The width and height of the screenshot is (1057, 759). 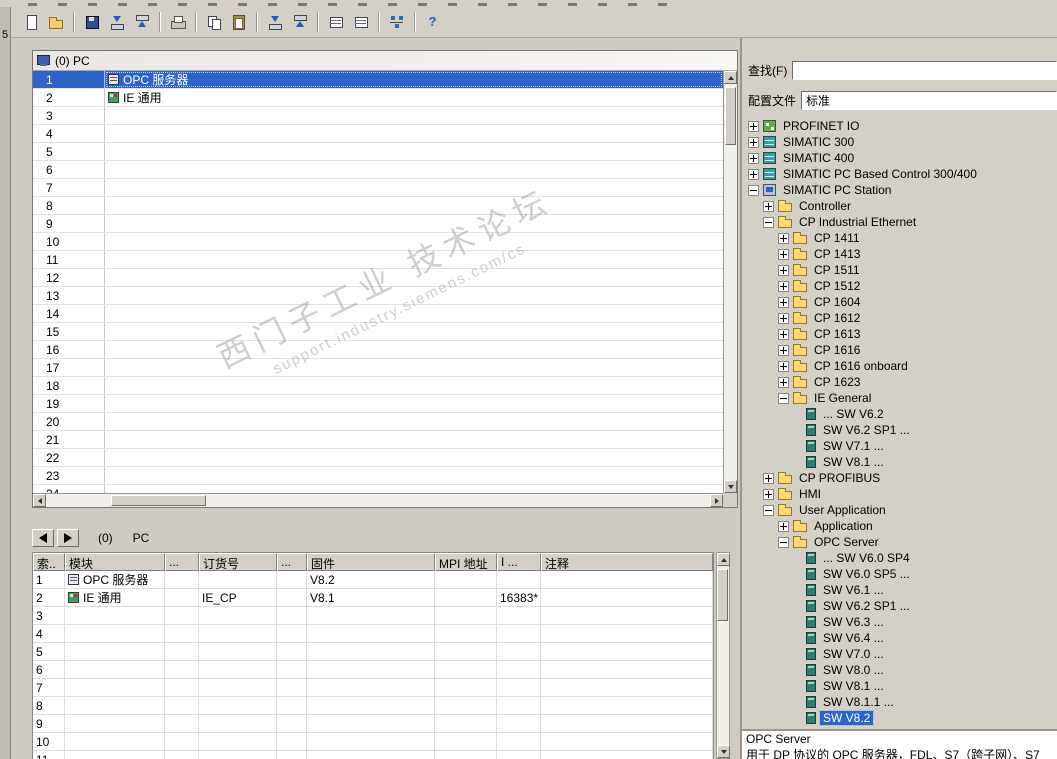 What do you see at coordinates (723, 655) in the screenshot?
I see `detail-vertical-scrollbar` at bounding box center [723, 655].